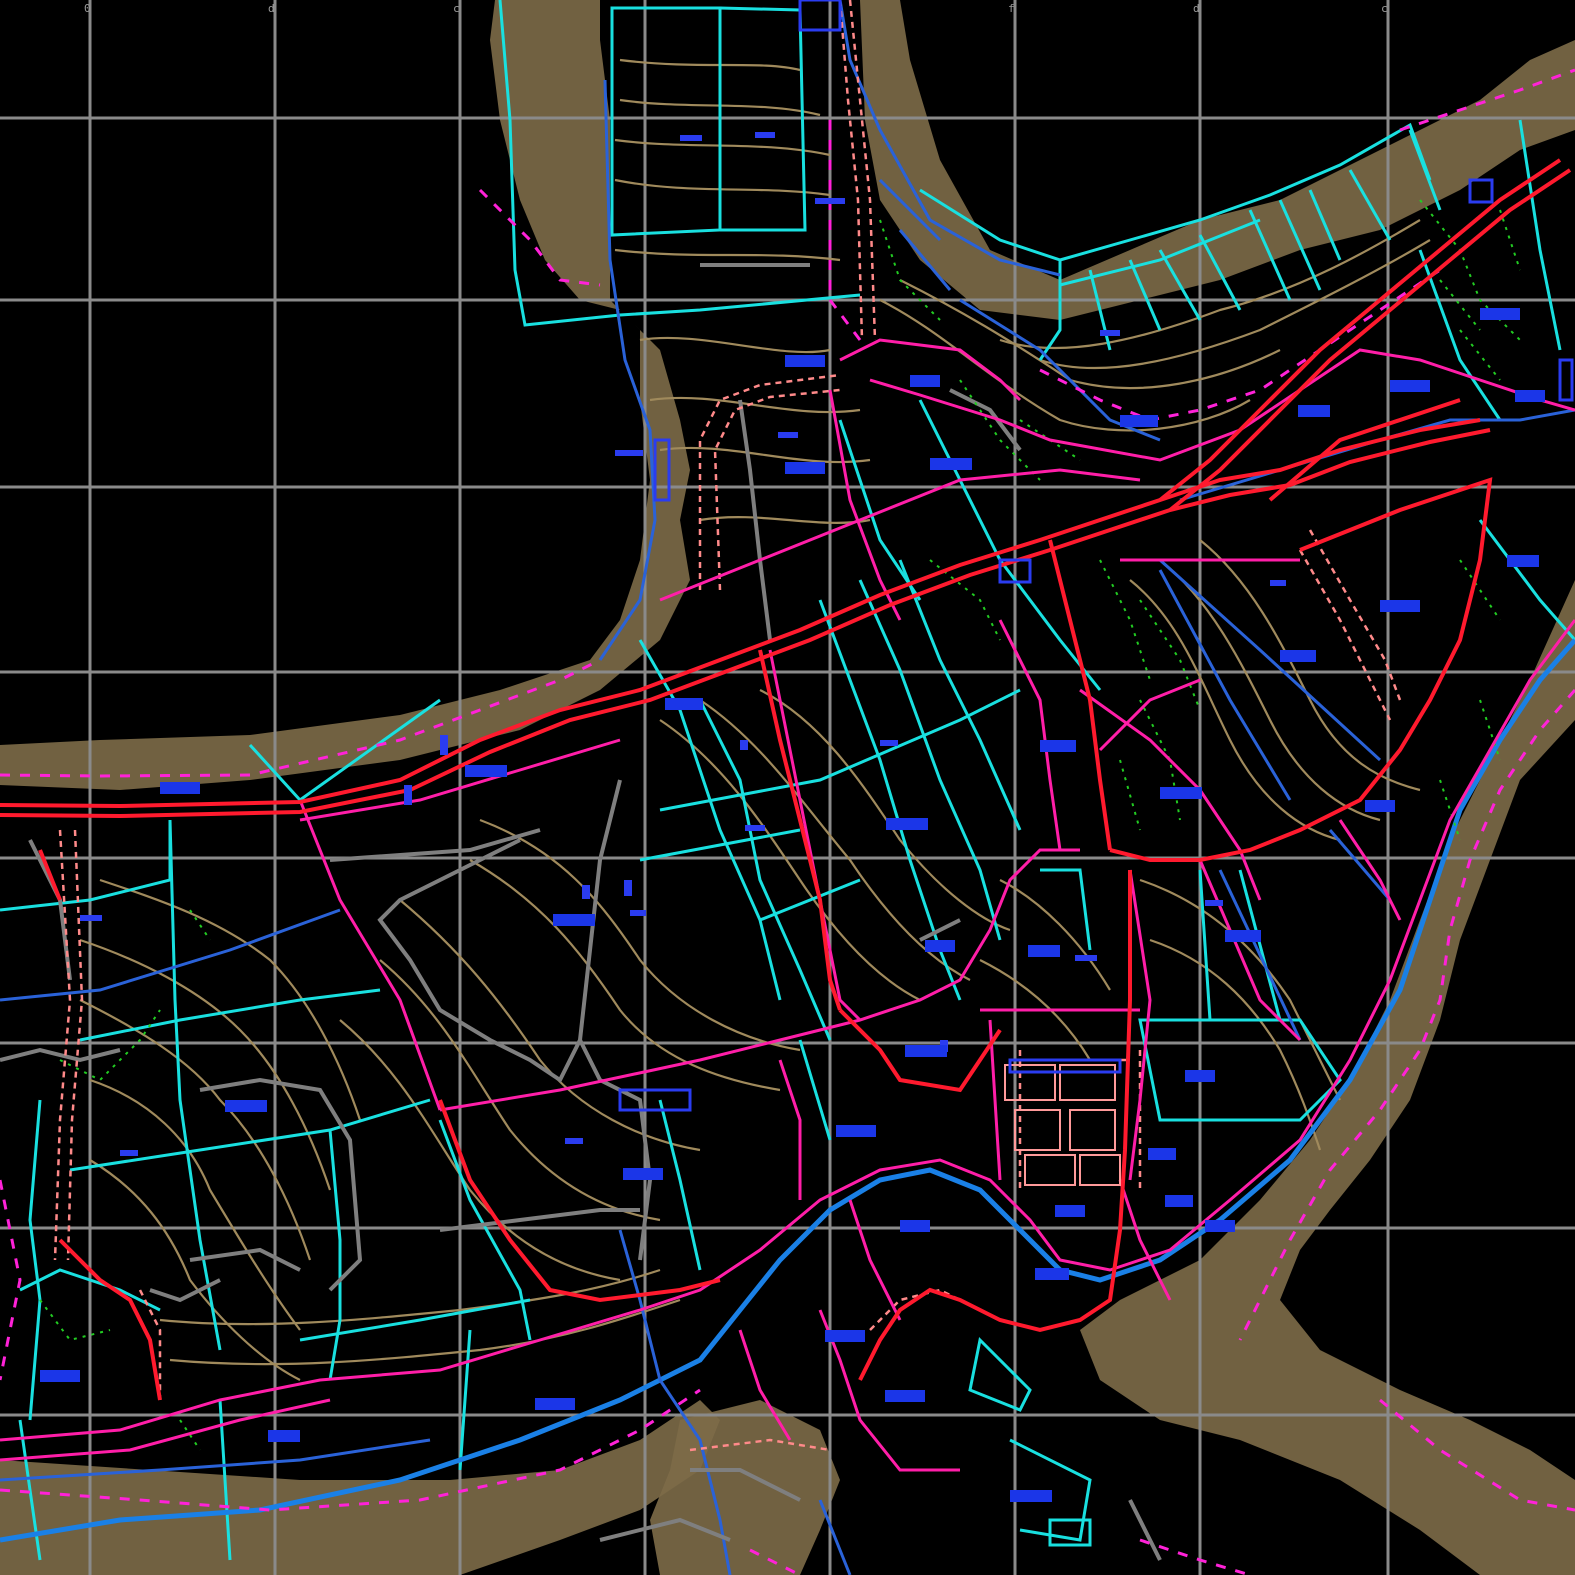  Describe the element at coordinates (1011, 8) in the screenshot. I see `grid-label: f` at that location.